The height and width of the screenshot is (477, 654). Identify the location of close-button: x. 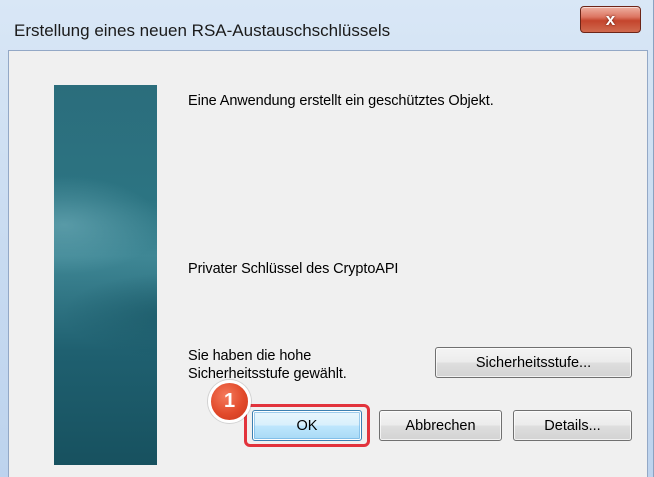
(610, 19).